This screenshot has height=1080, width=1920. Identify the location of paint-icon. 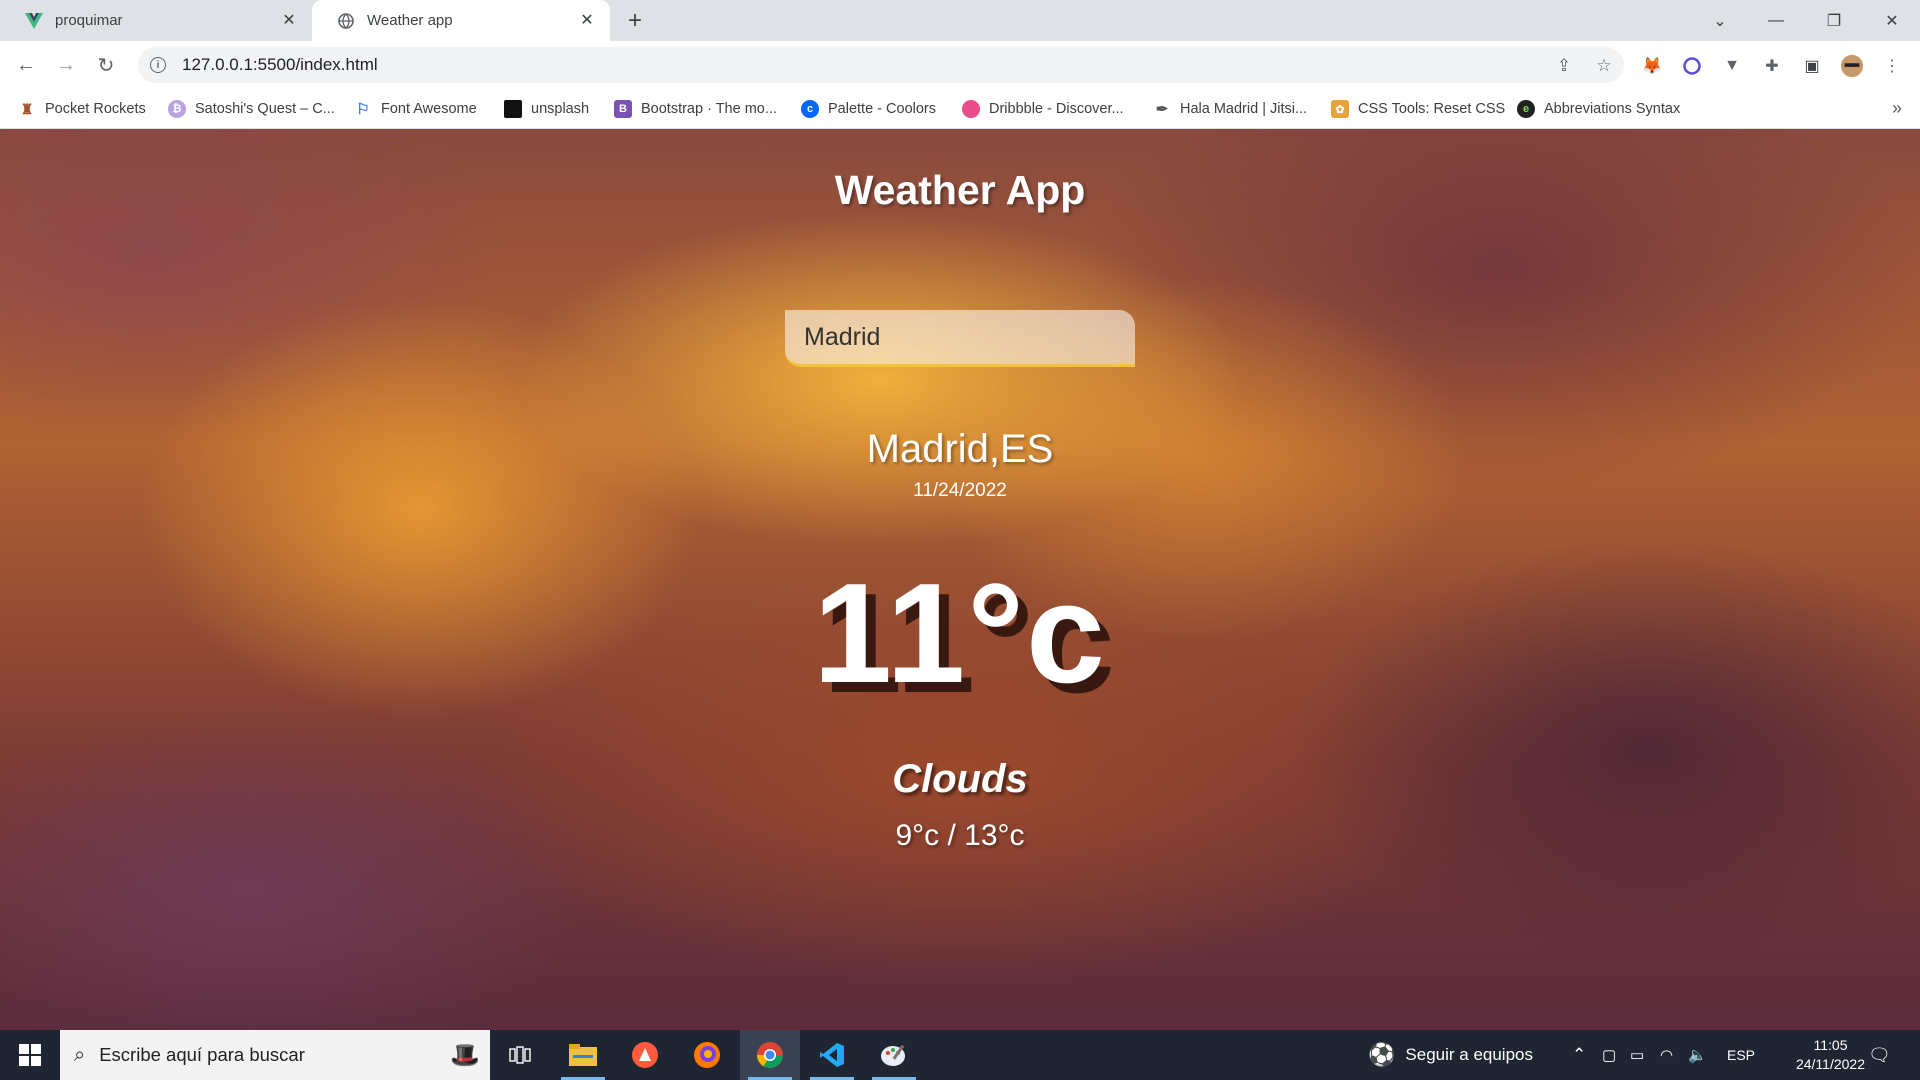
(894, 1055).